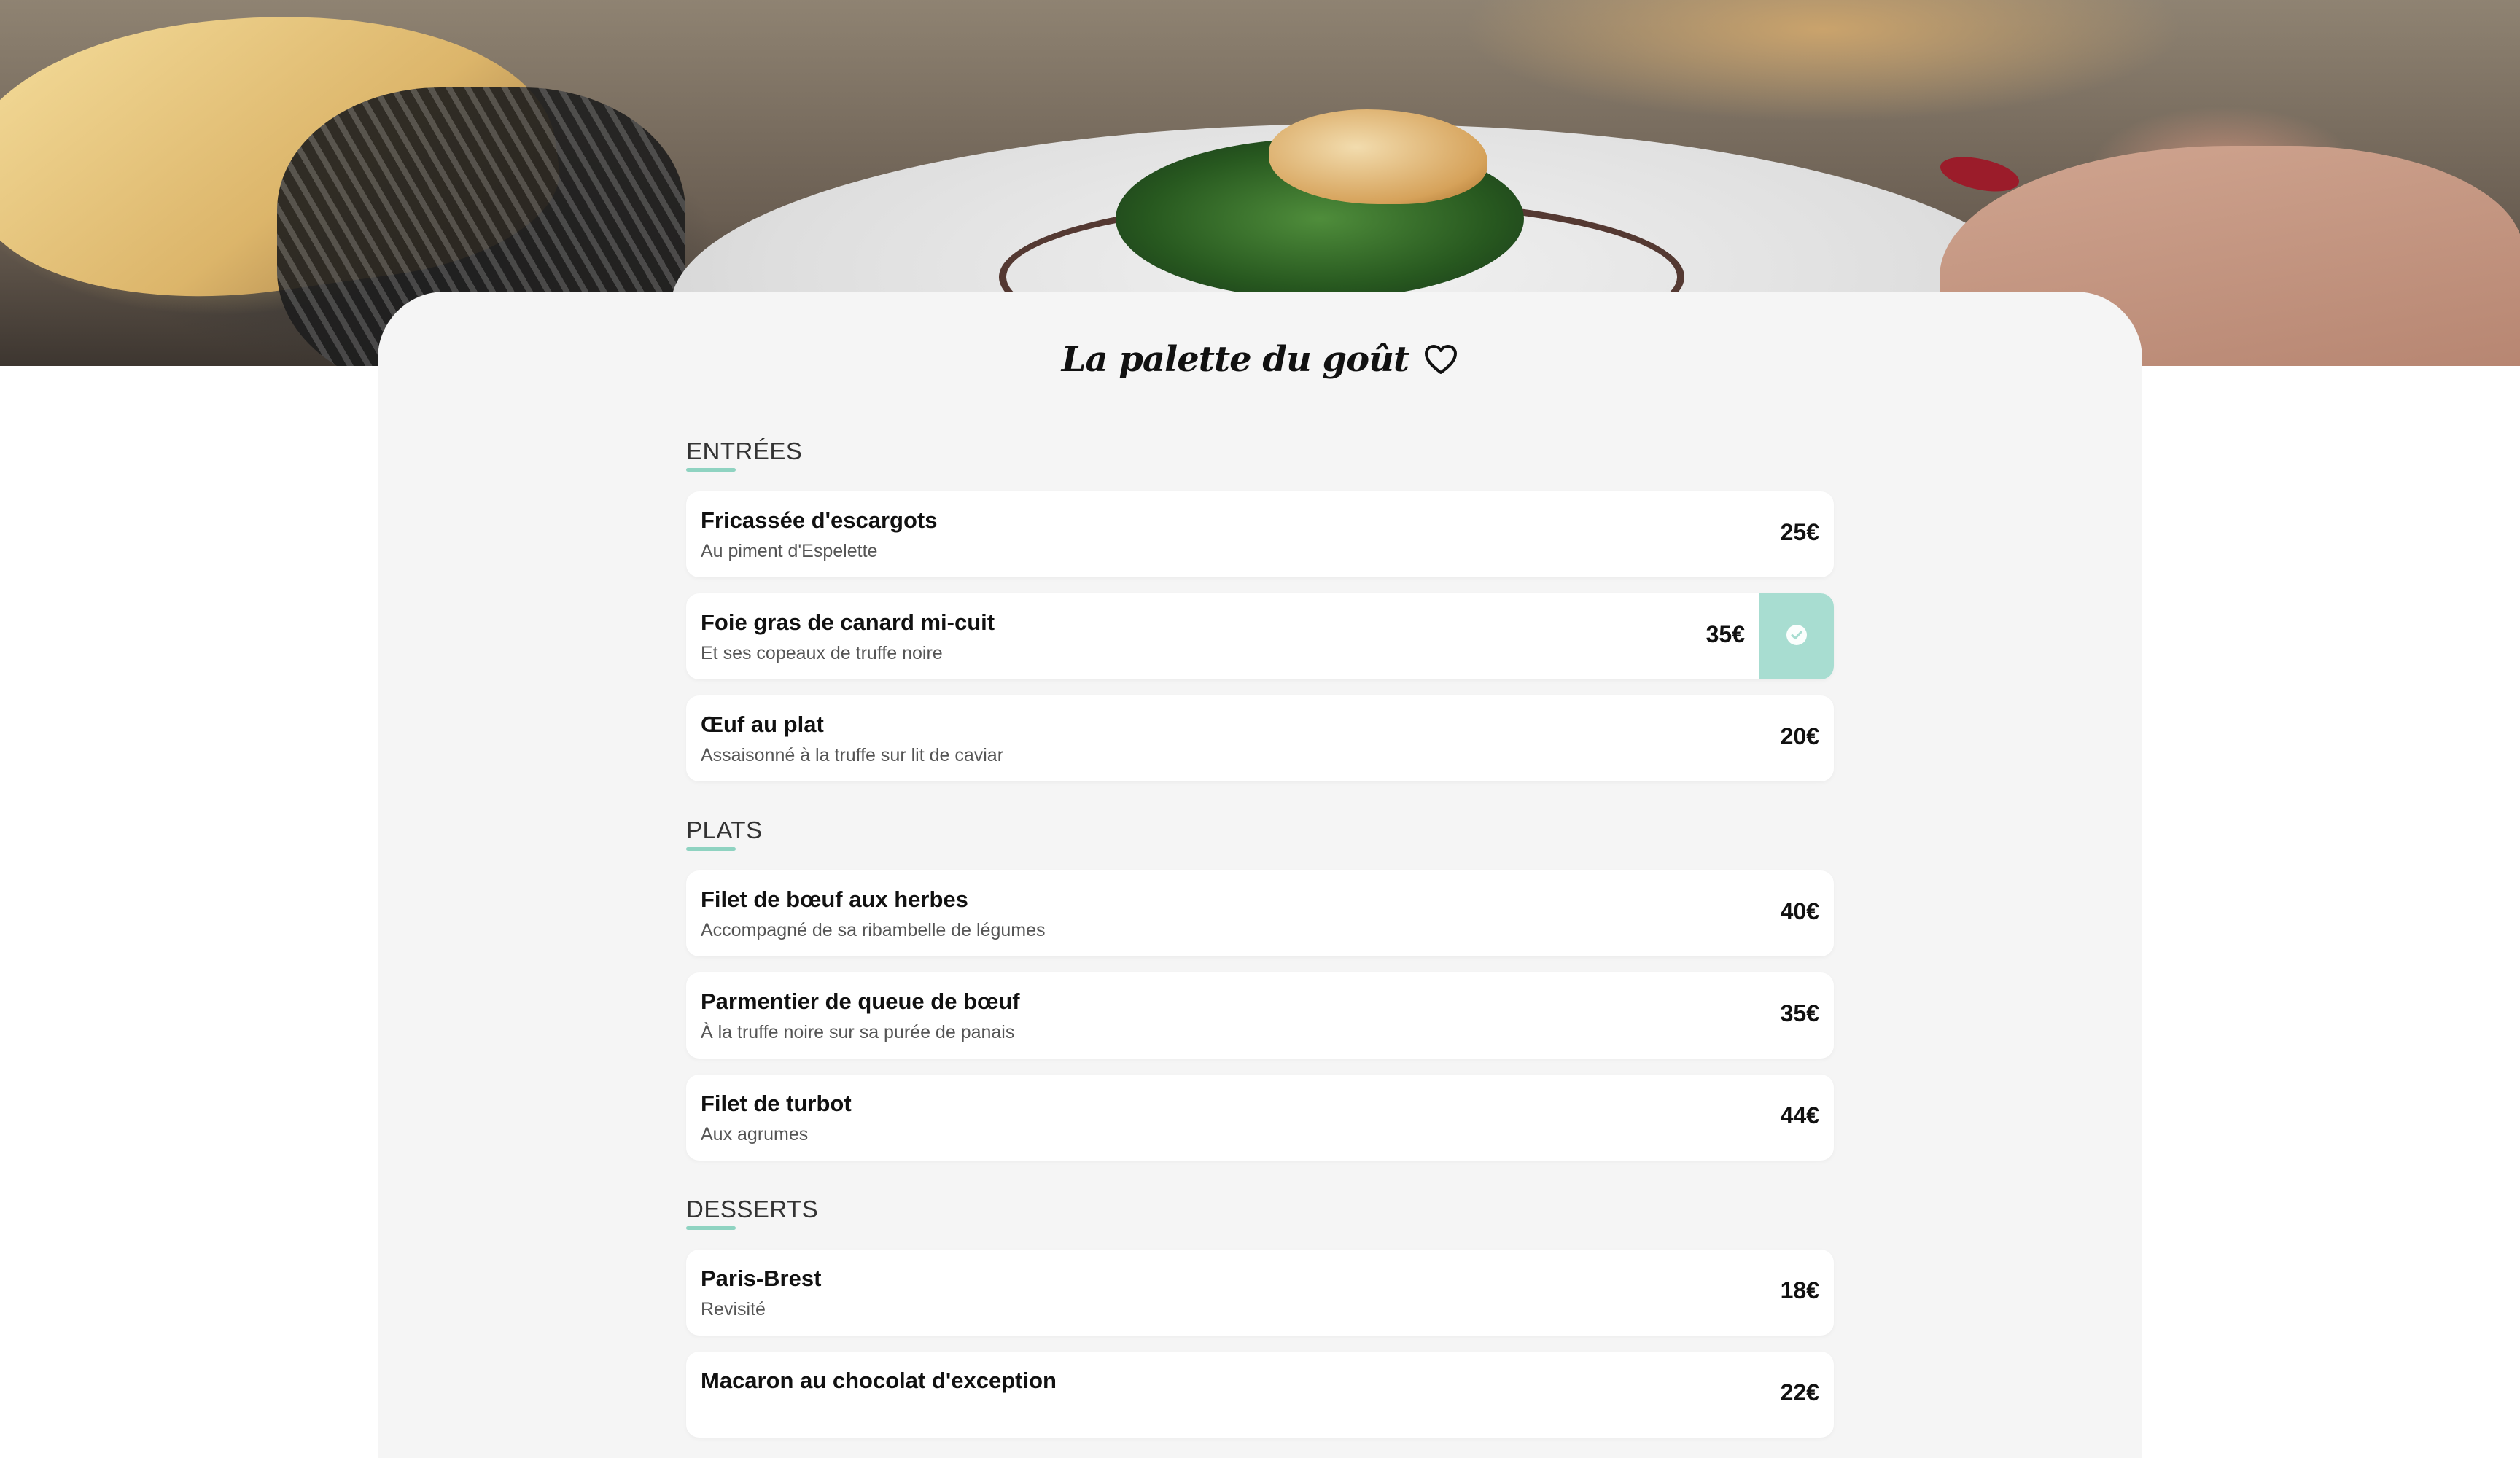  I want to click on fingernail-shape, so click(1980, 174).